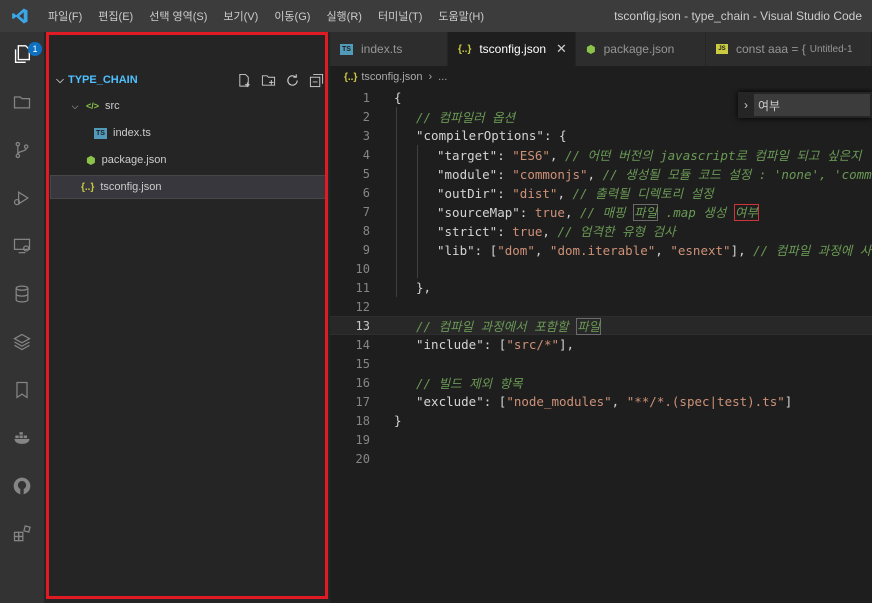  Describe the element at coordinates (602, 250) in the screenshot. I see `json-value: "dom.iterable"` at that location.